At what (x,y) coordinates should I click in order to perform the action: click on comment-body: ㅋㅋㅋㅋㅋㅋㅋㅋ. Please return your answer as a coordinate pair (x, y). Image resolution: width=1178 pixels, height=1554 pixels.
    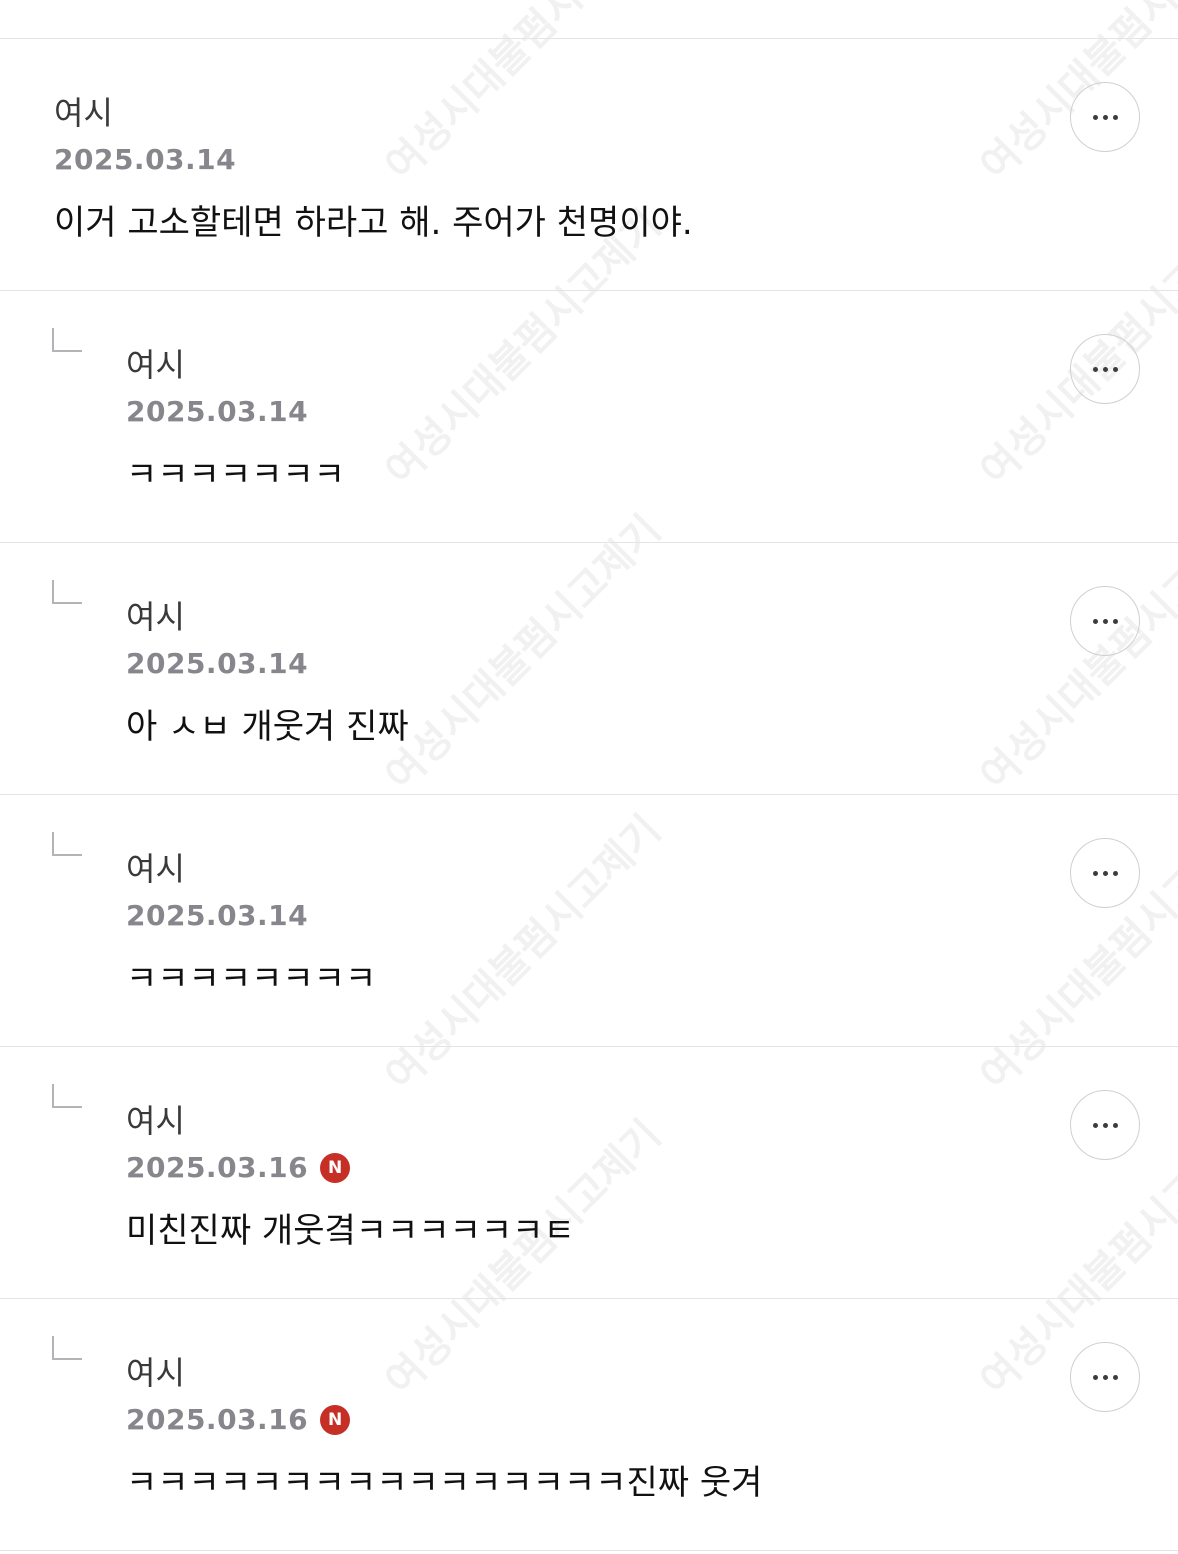
    Looking at the image, I should click on (251, 979).